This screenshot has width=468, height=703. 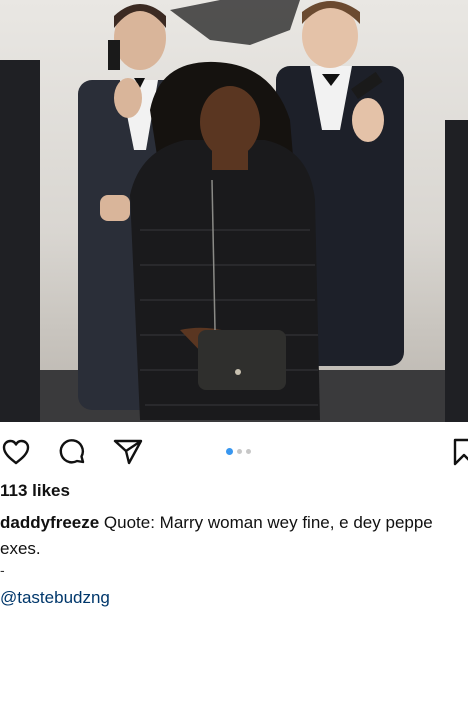 What do you see at coordinates (229, 451) in the screenshot?
I see `carousel-dot-active` at bounding box center [229, 451].